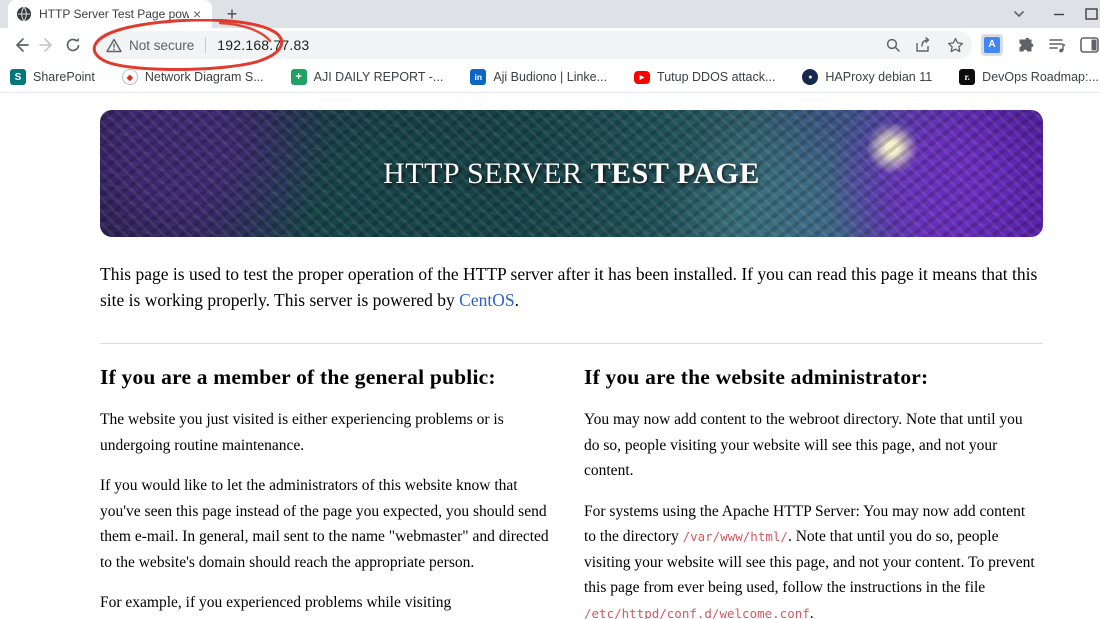 This screenshot has width=1100, height=619. Describe the element at coordinates (1057, 45) in the screenshot. I see `playlist-extension-icon` at that location.